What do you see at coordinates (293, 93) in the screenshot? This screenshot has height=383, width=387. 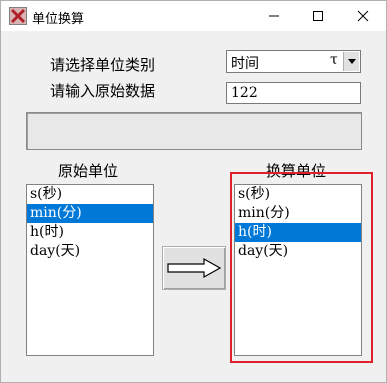 I see `raw-data-input` at bounding box center [293, 93].